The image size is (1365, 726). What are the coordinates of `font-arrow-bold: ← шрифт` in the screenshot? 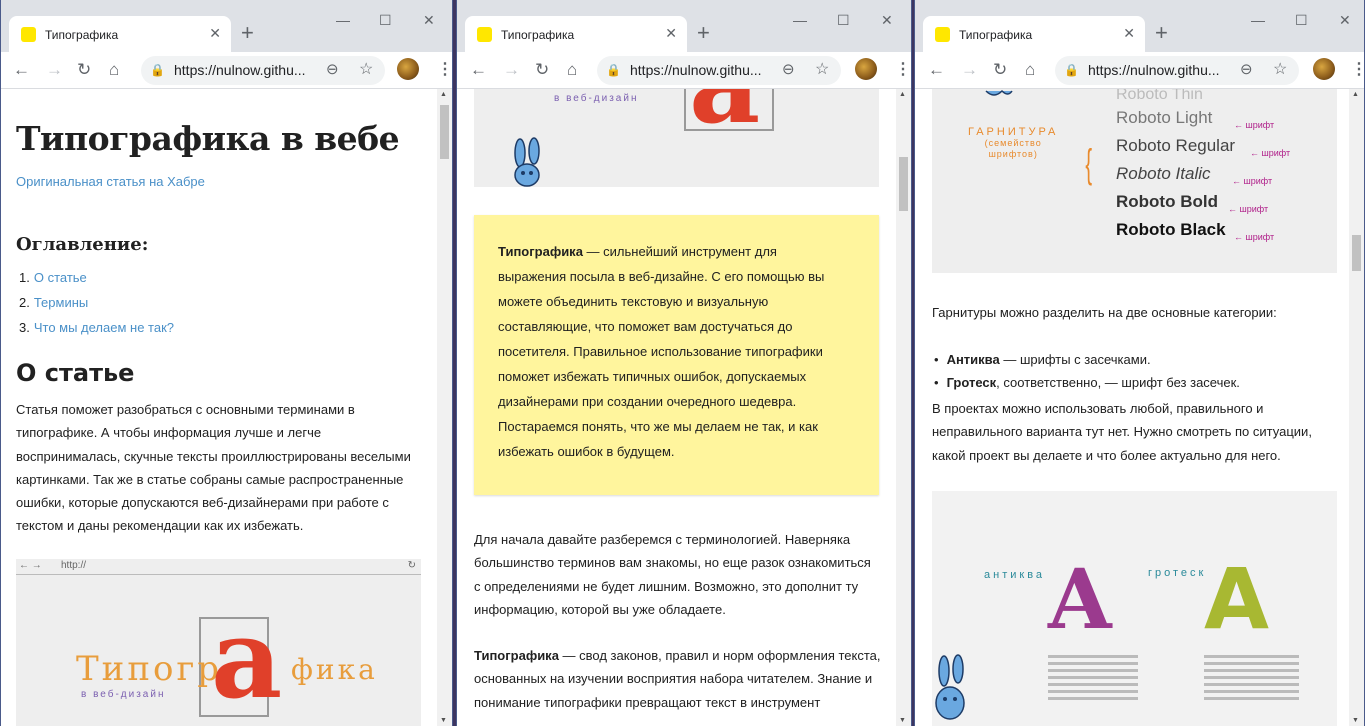 It's located at (1248, 209).